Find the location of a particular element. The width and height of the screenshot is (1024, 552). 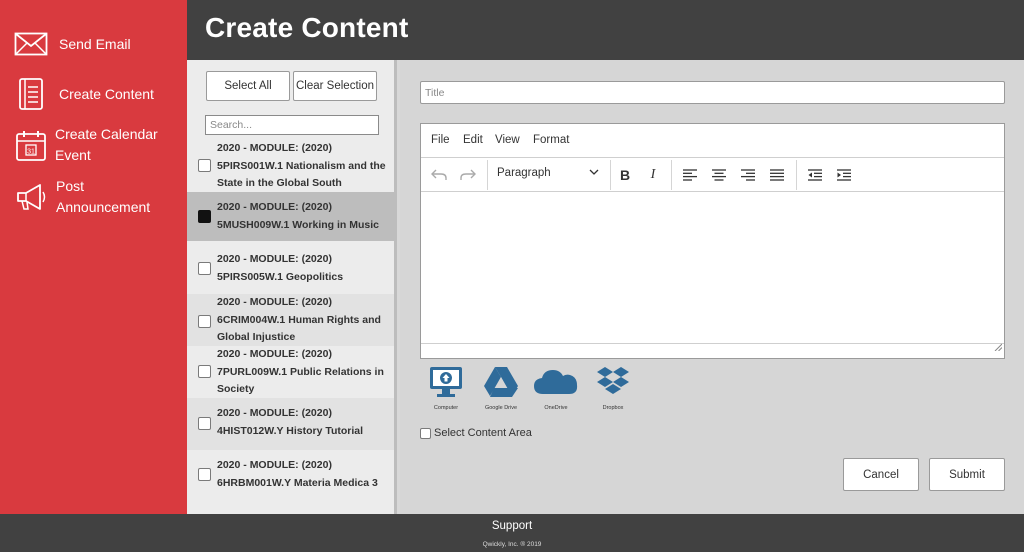

block-format-dropdown: Paragraph is located at coordinates (548, 173).